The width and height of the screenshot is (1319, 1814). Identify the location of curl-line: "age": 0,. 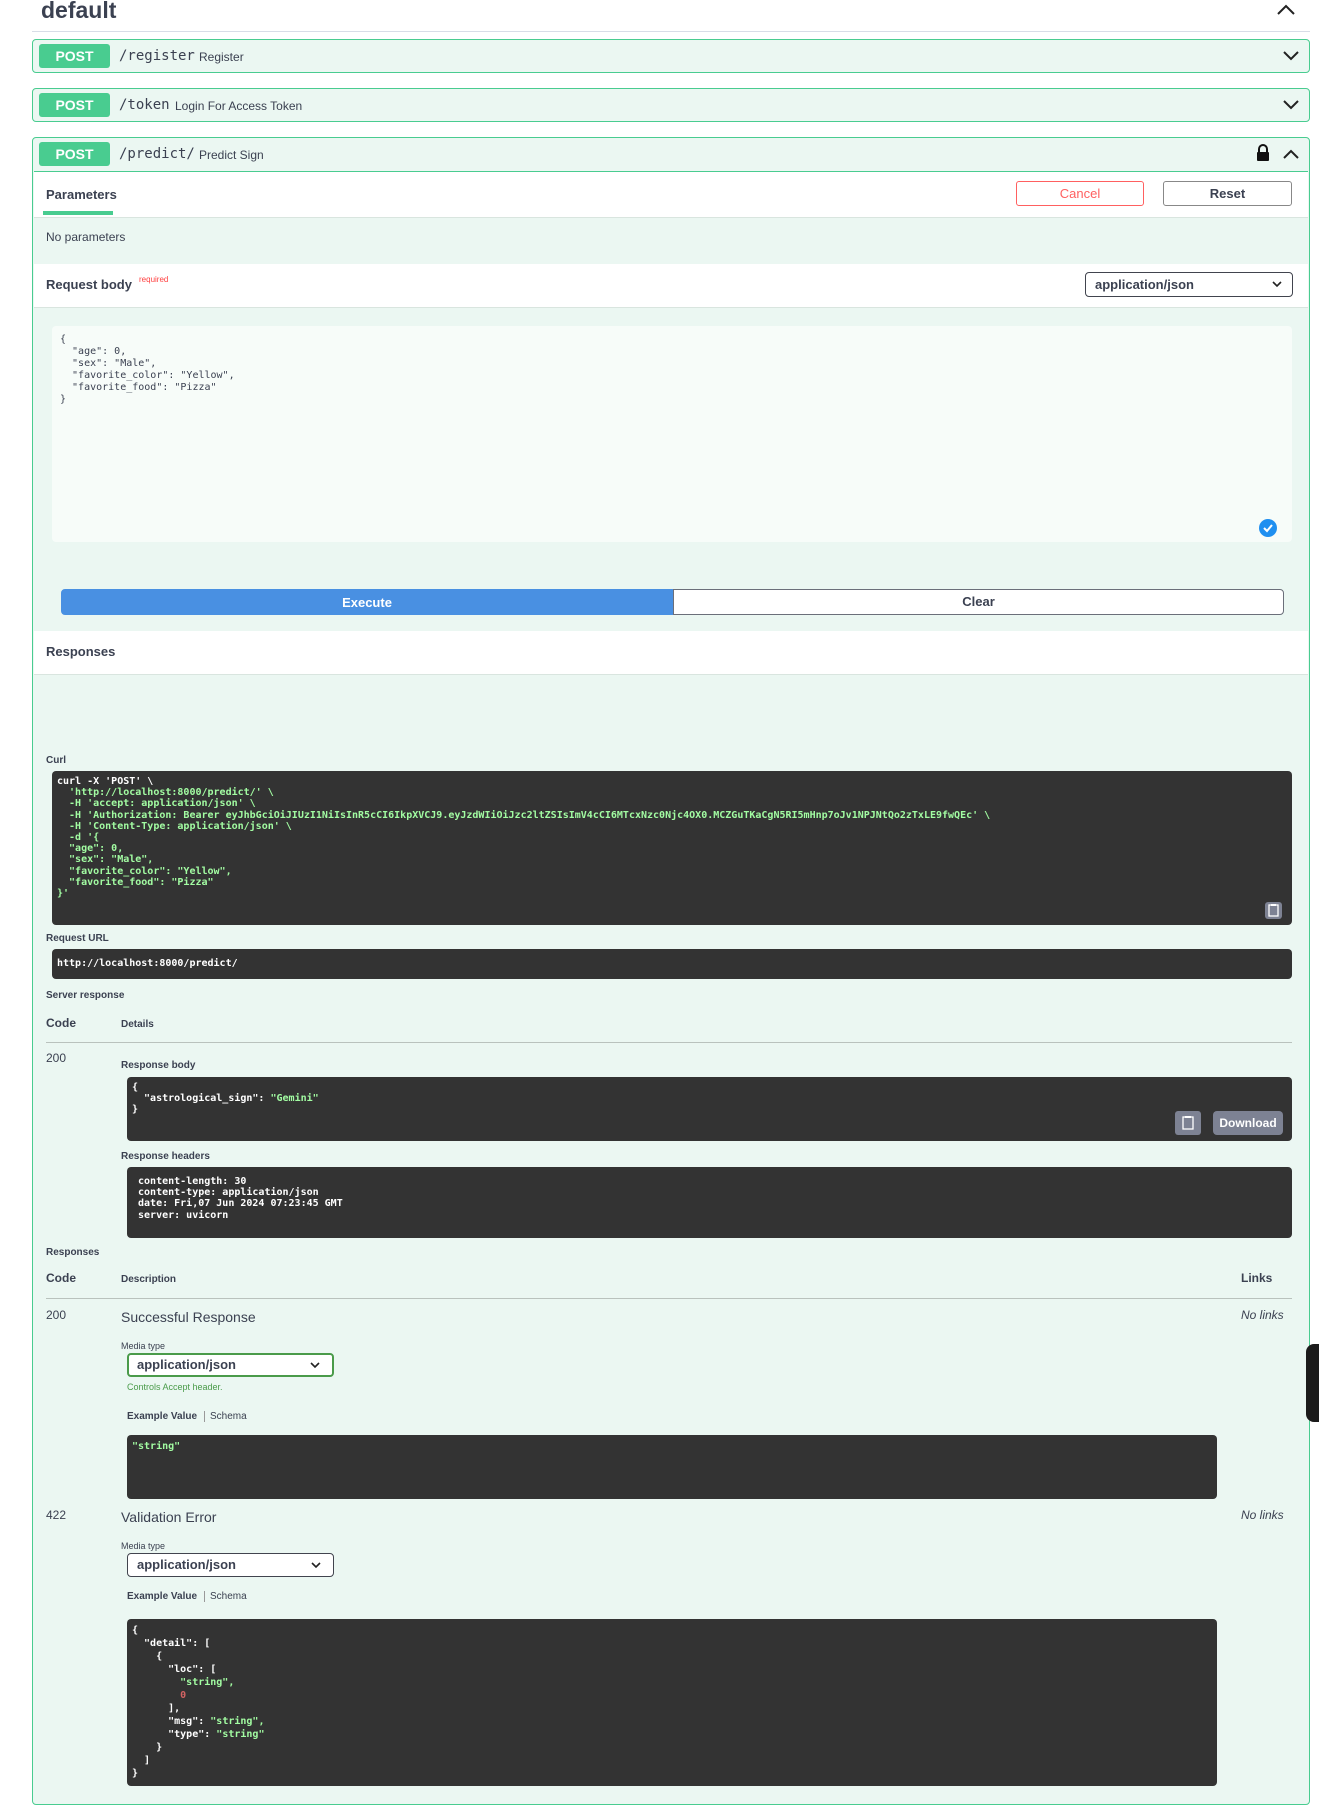
(90, 849).